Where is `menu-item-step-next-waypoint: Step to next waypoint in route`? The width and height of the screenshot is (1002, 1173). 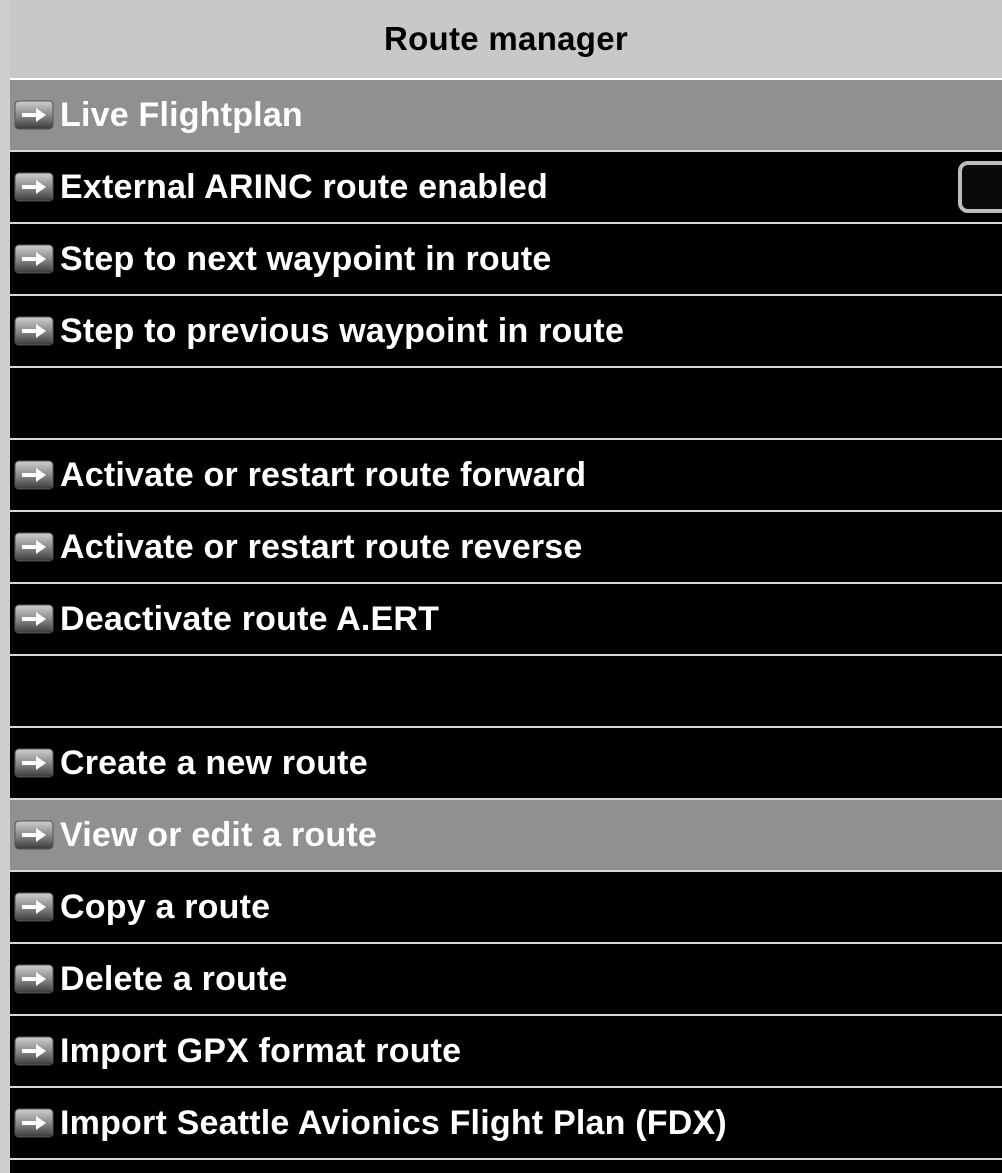 menu-item-step-next-waypoint: Step to next waypoint in route is located at coordinates (506, 260).